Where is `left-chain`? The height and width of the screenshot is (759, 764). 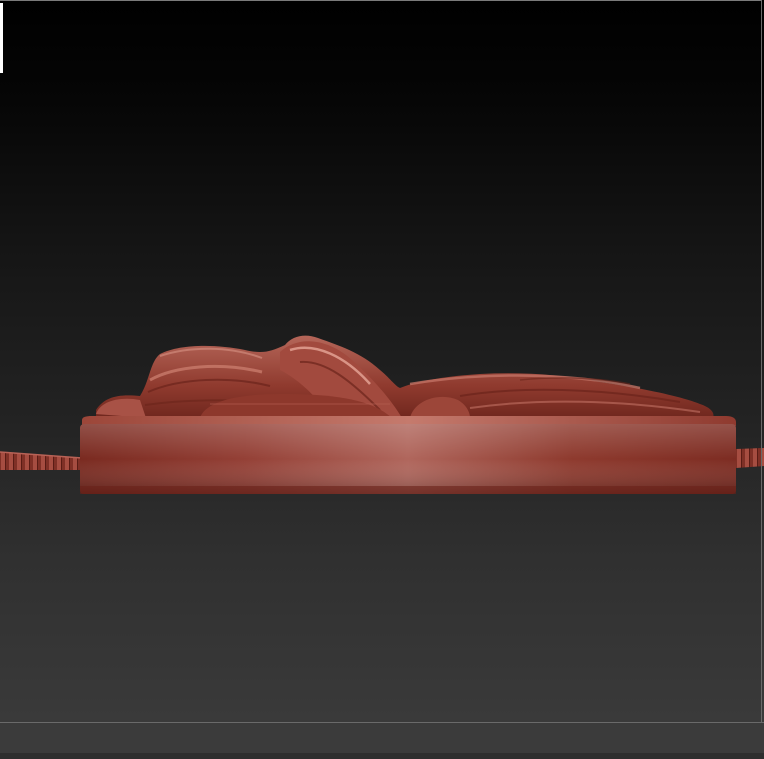 left-chain is located at coordinates (41, 460).